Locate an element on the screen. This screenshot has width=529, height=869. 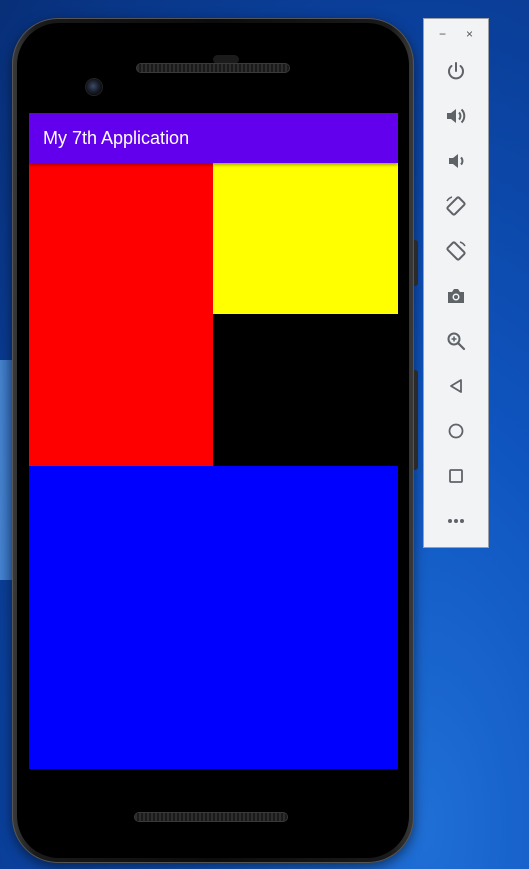
emulator-toolbar: − × is located at coordinates (456, 283).